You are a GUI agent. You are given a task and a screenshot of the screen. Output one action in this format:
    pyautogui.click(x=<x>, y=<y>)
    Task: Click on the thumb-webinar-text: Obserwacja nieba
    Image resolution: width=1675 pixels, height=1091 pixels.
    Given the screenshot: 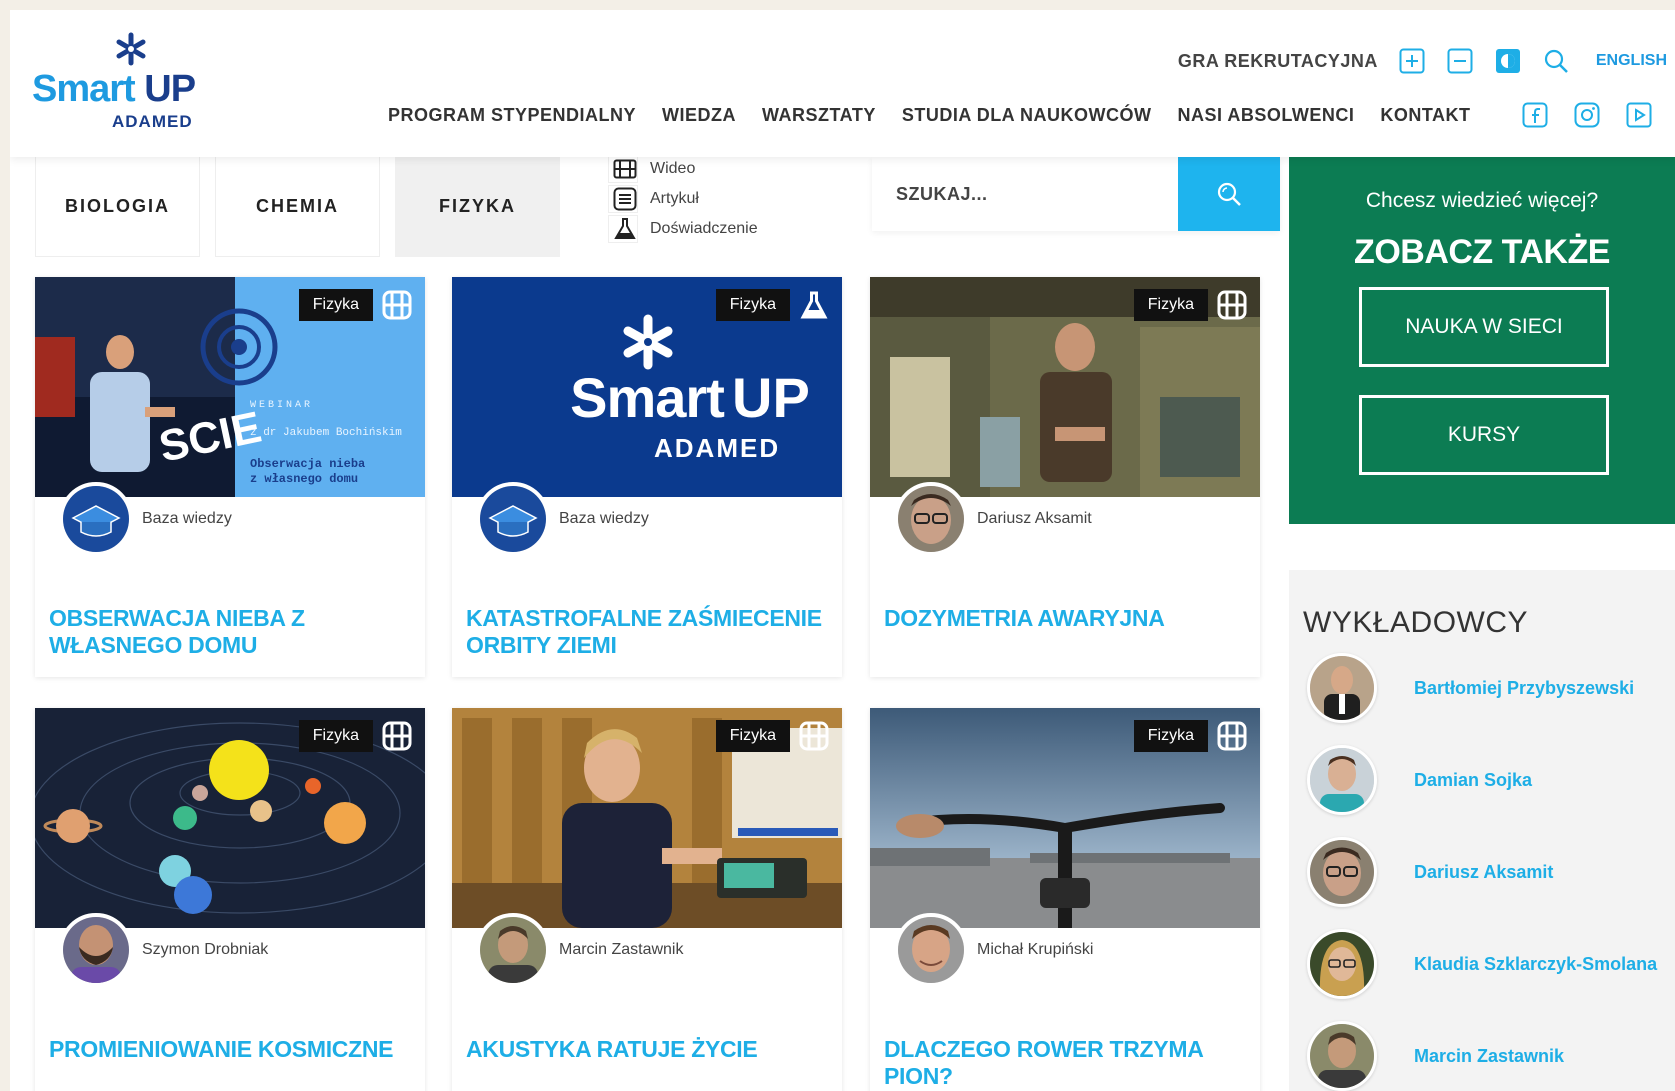 What is the action you would take?
    pyautogui.click(x=307, y=464)
    